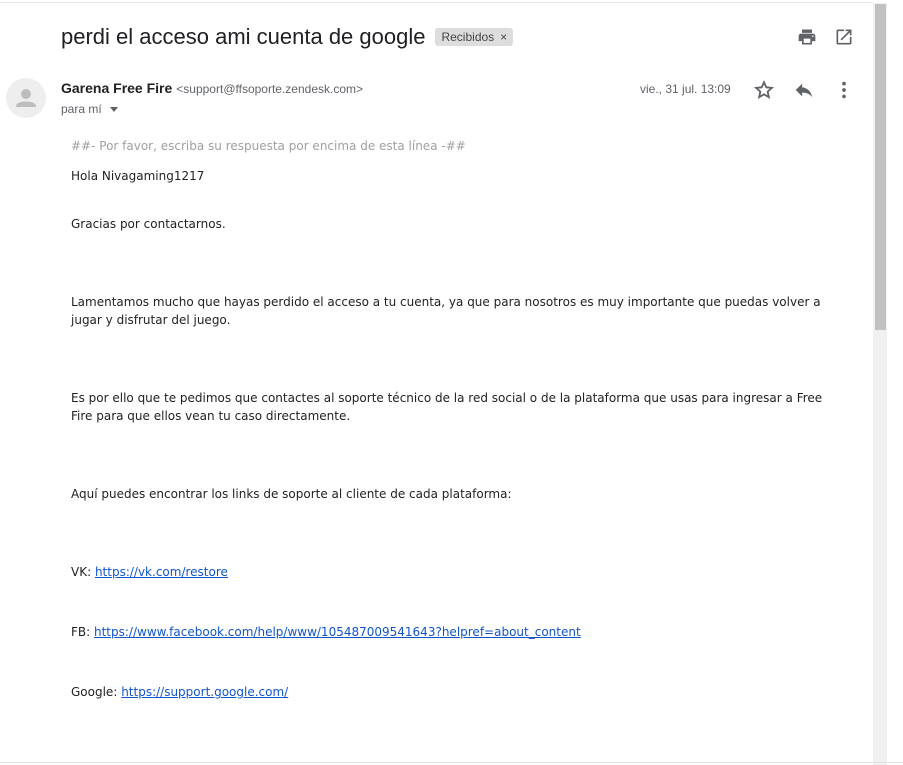 This screenshot has width=903, height=765. Describe the element at coordinates (148, 224) in the screenshot. I see `thanks-line: Gracias por contactarnos.` at that location.